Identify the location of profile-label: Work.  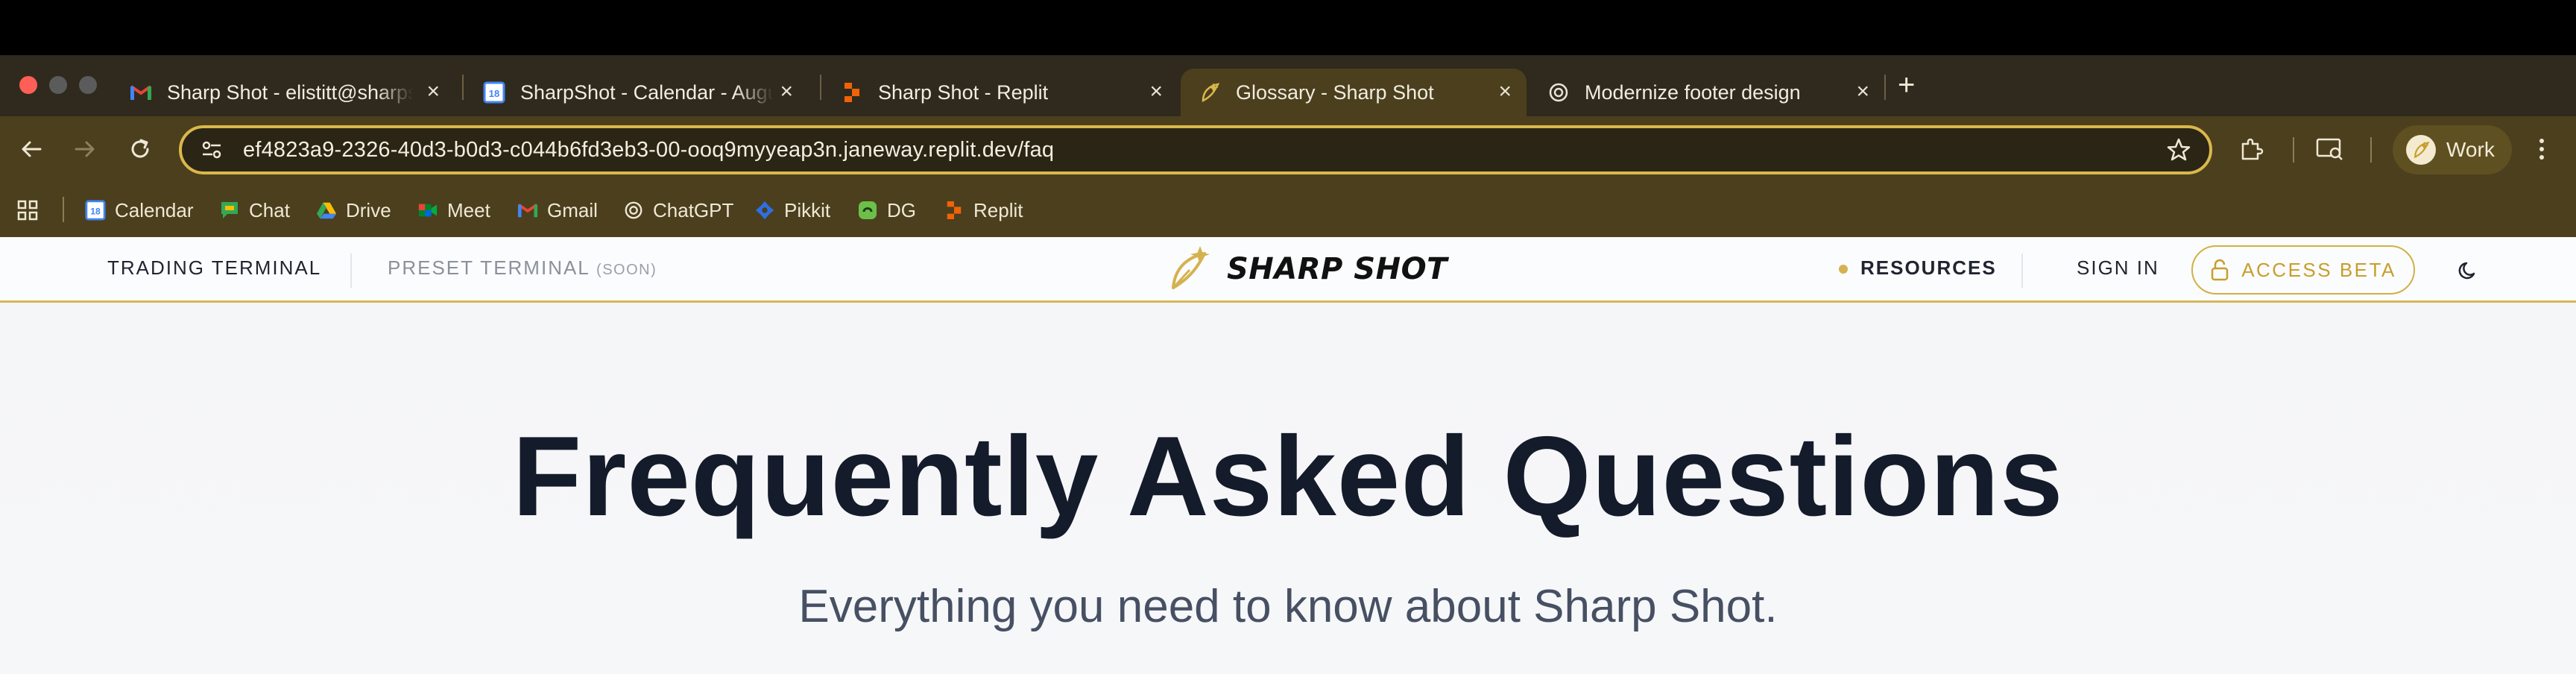
(2470, 149).